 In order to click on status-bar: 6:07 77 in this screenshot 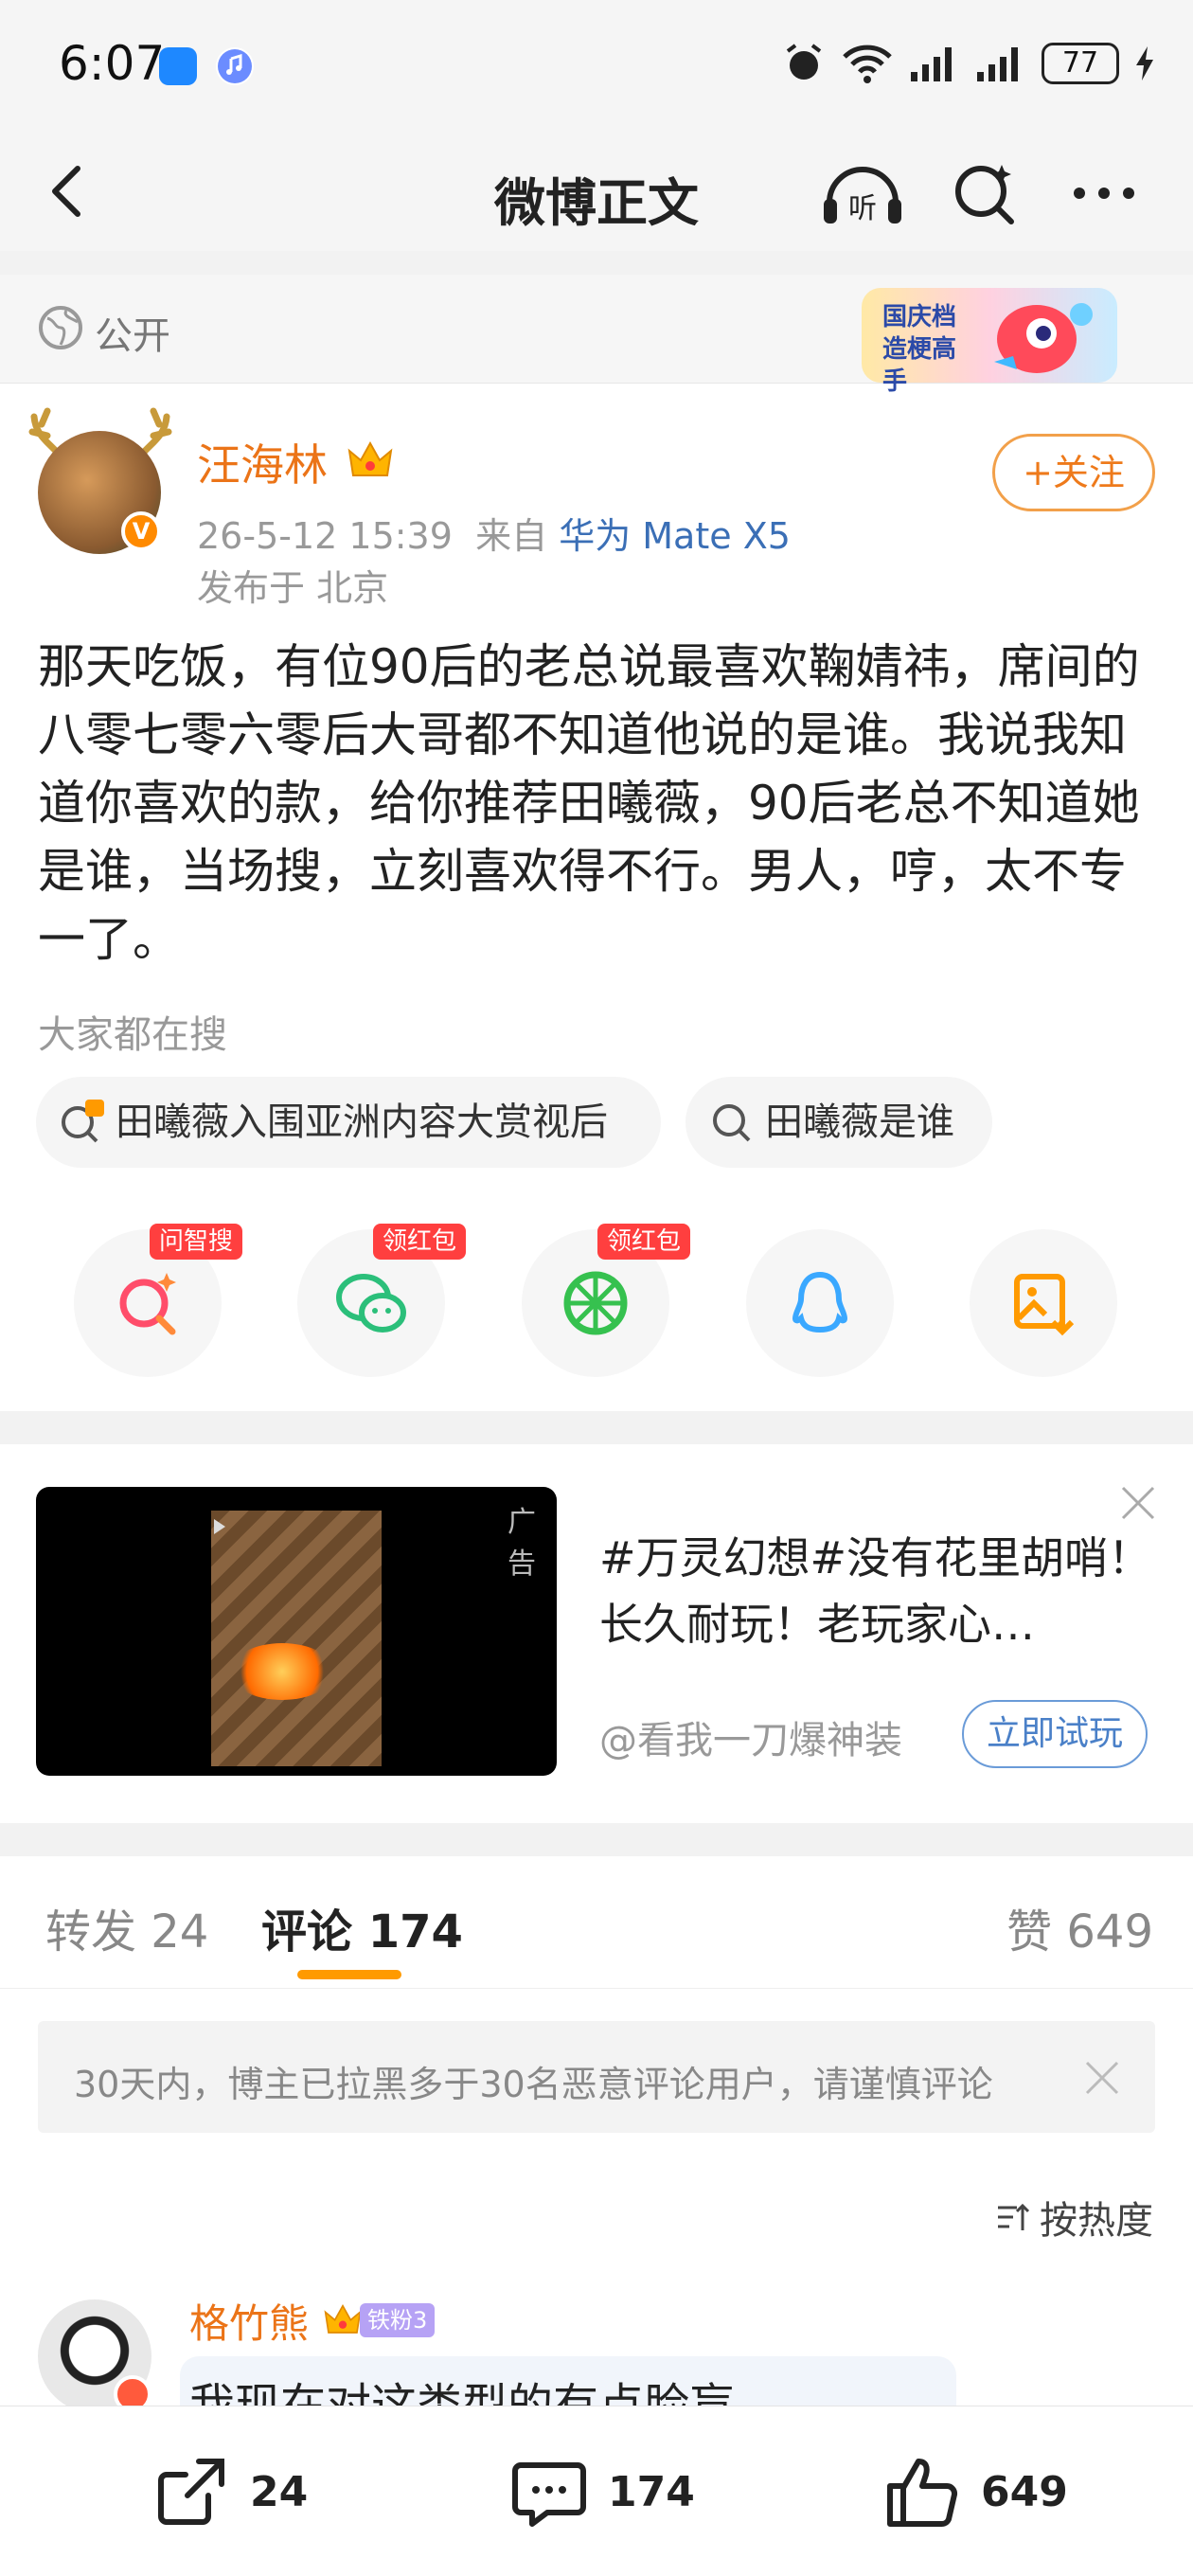, I will do `click(596, 66)`.